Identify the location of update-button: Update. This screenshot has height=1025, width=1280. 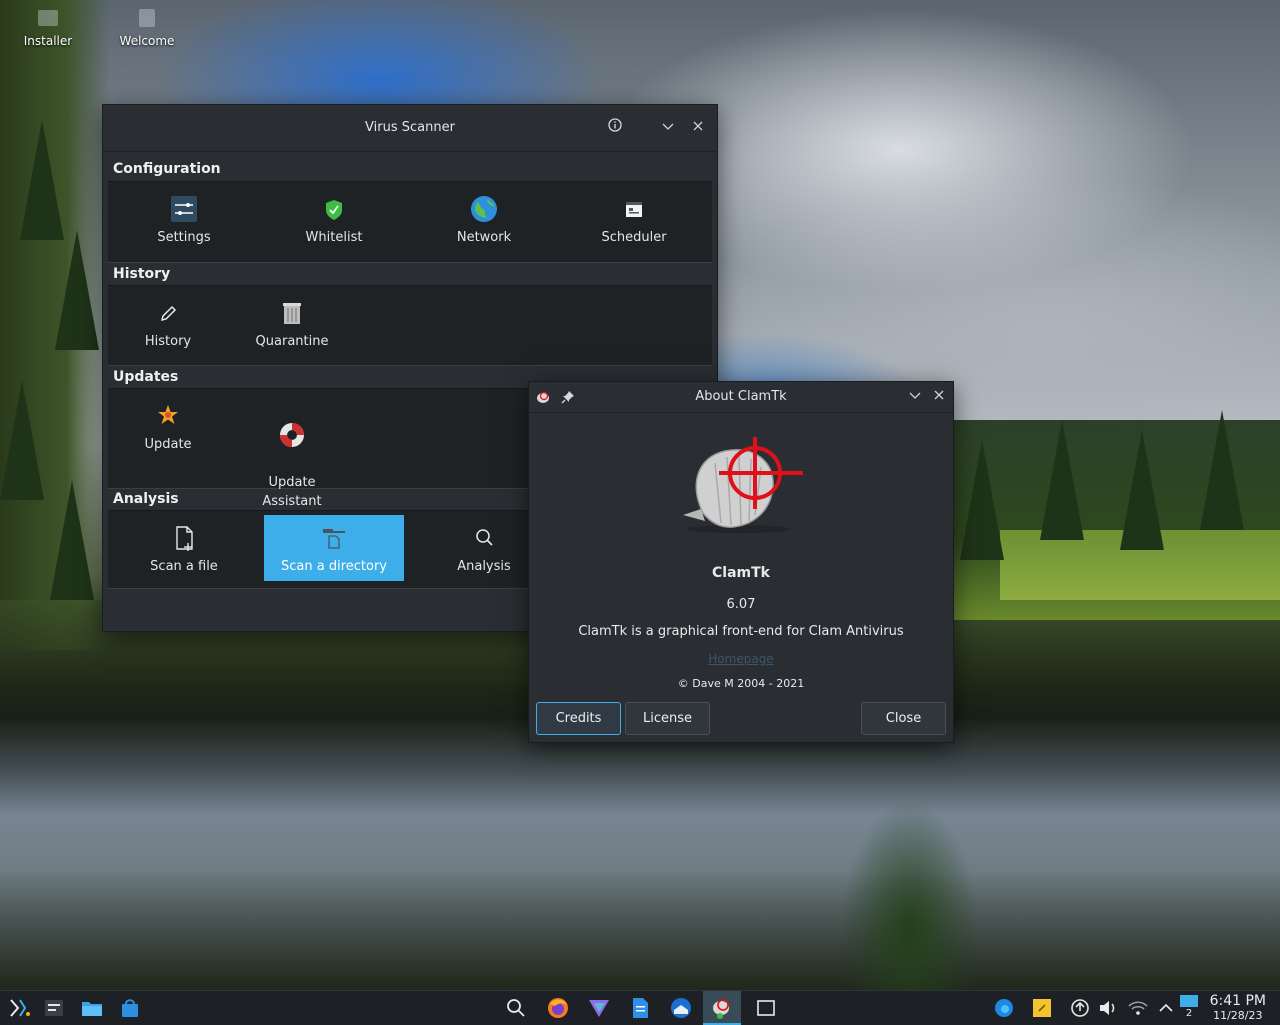
(168, 427).